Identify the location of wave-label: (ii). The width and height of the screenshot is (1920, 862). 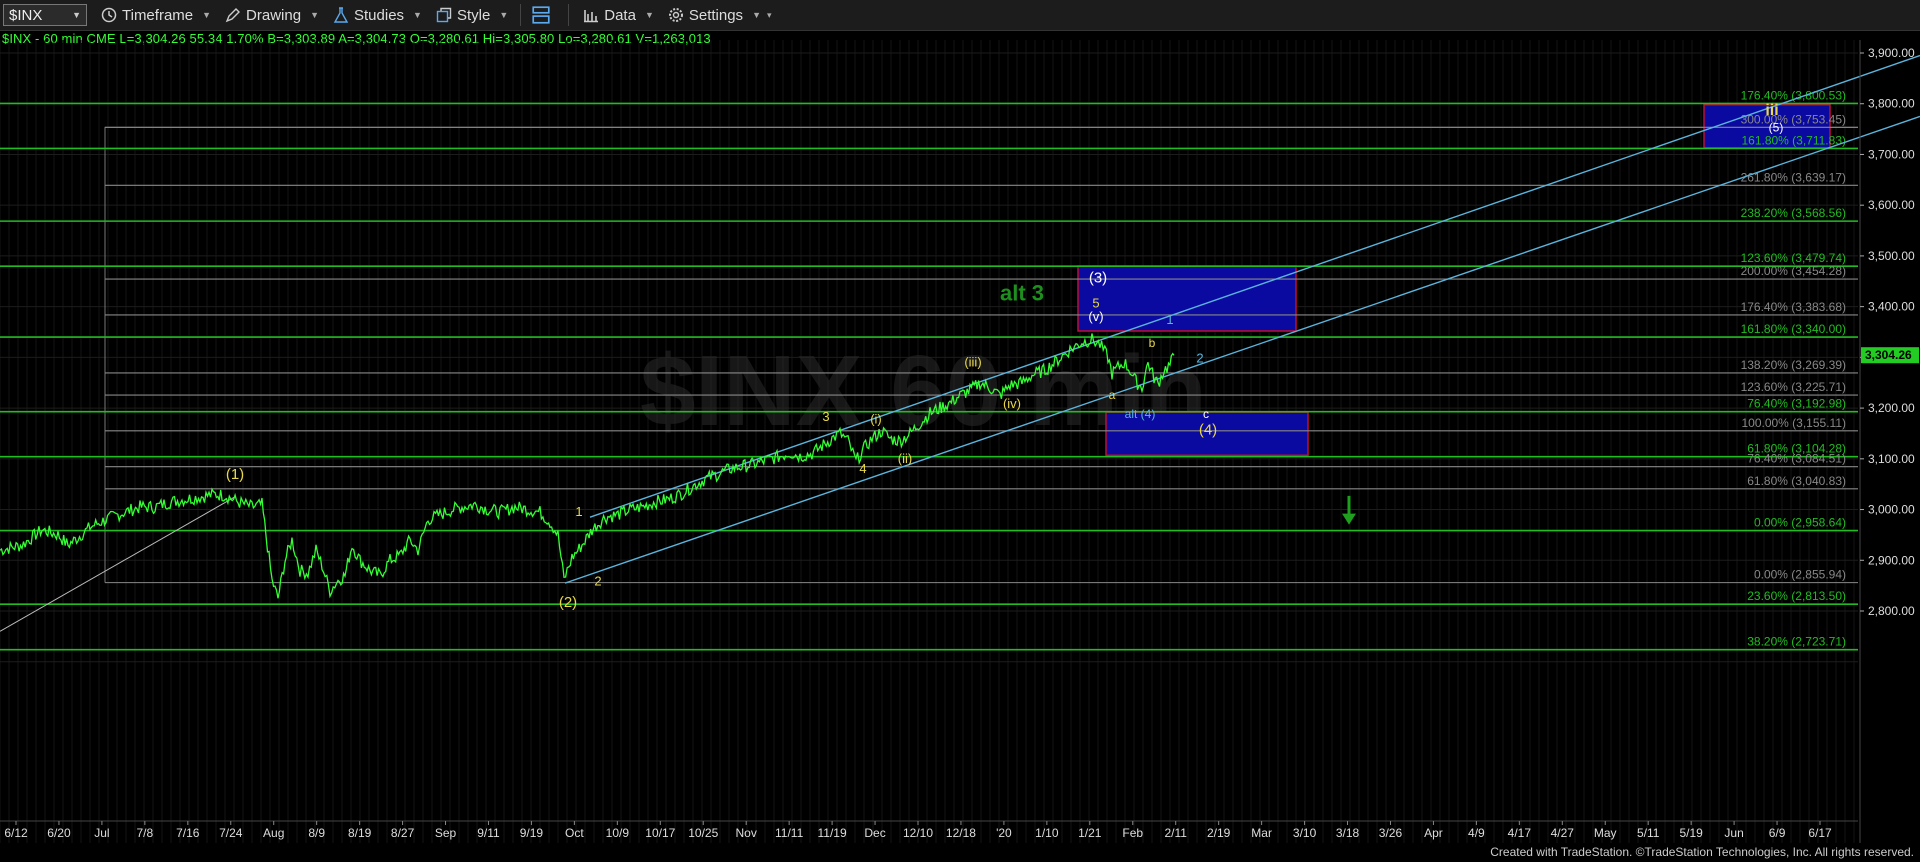
(905, 458).